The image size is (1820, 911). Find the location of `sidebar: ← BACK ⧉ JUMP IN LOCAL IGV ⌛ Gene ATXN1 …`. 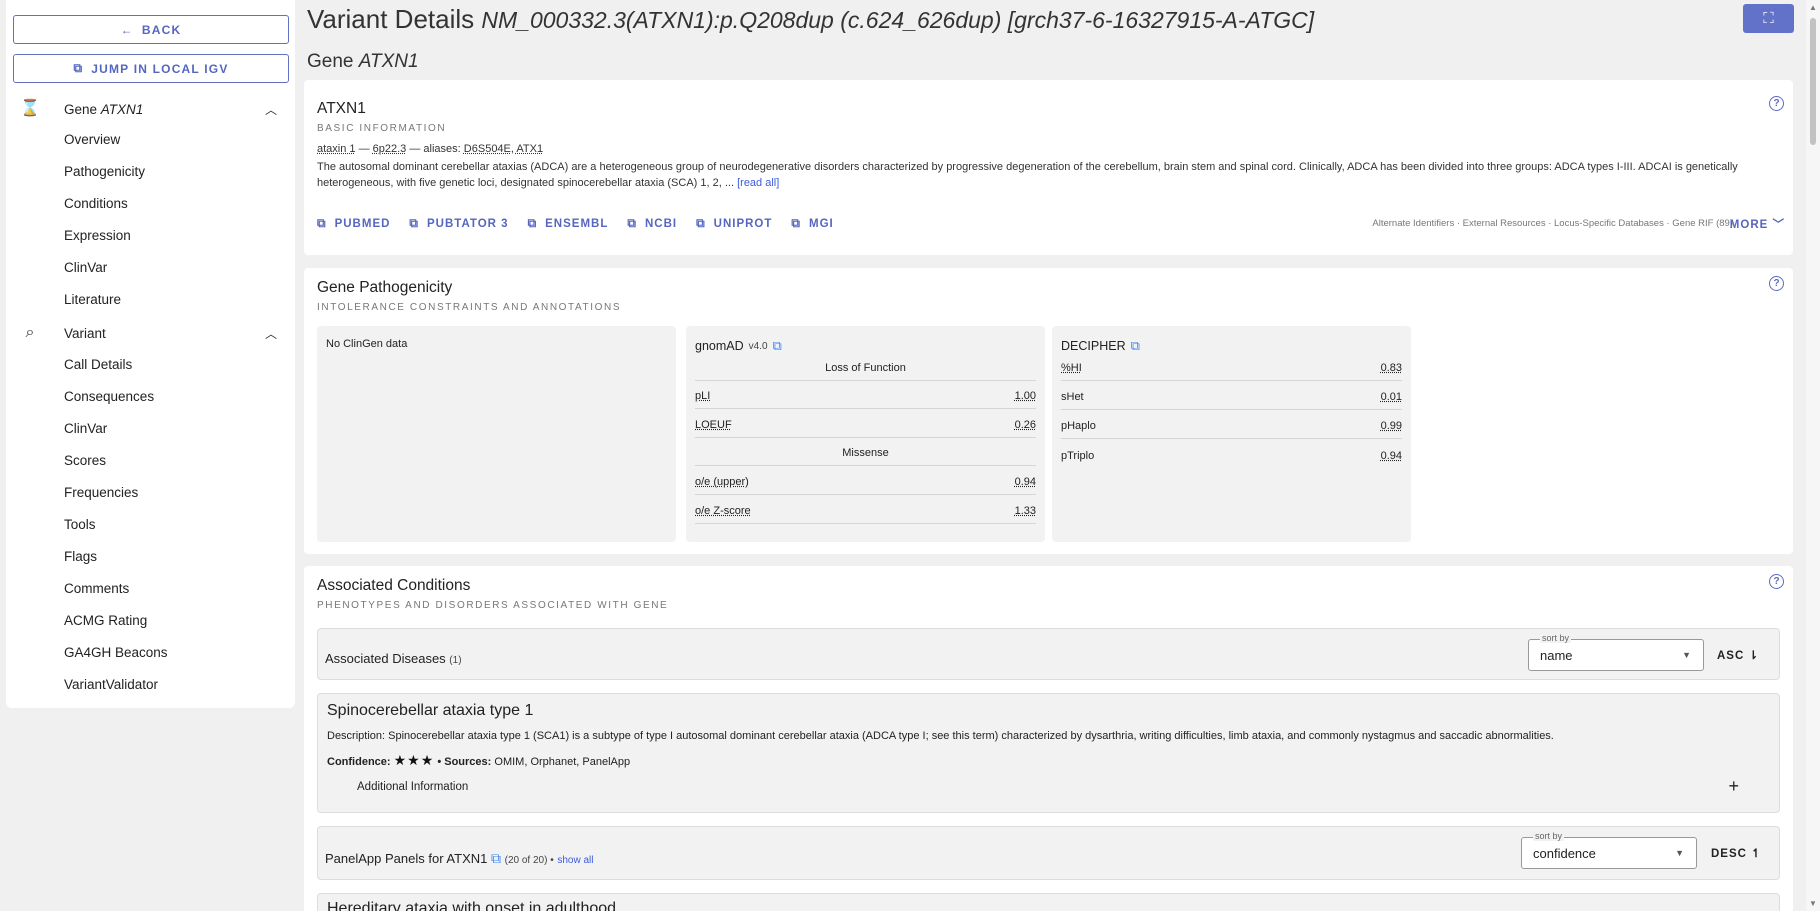

sidebar: ← BACK ⧉ JUMP IN LOCAL IGV ⌛ Gene ATXN1 … is located at coordinates (150, 354).